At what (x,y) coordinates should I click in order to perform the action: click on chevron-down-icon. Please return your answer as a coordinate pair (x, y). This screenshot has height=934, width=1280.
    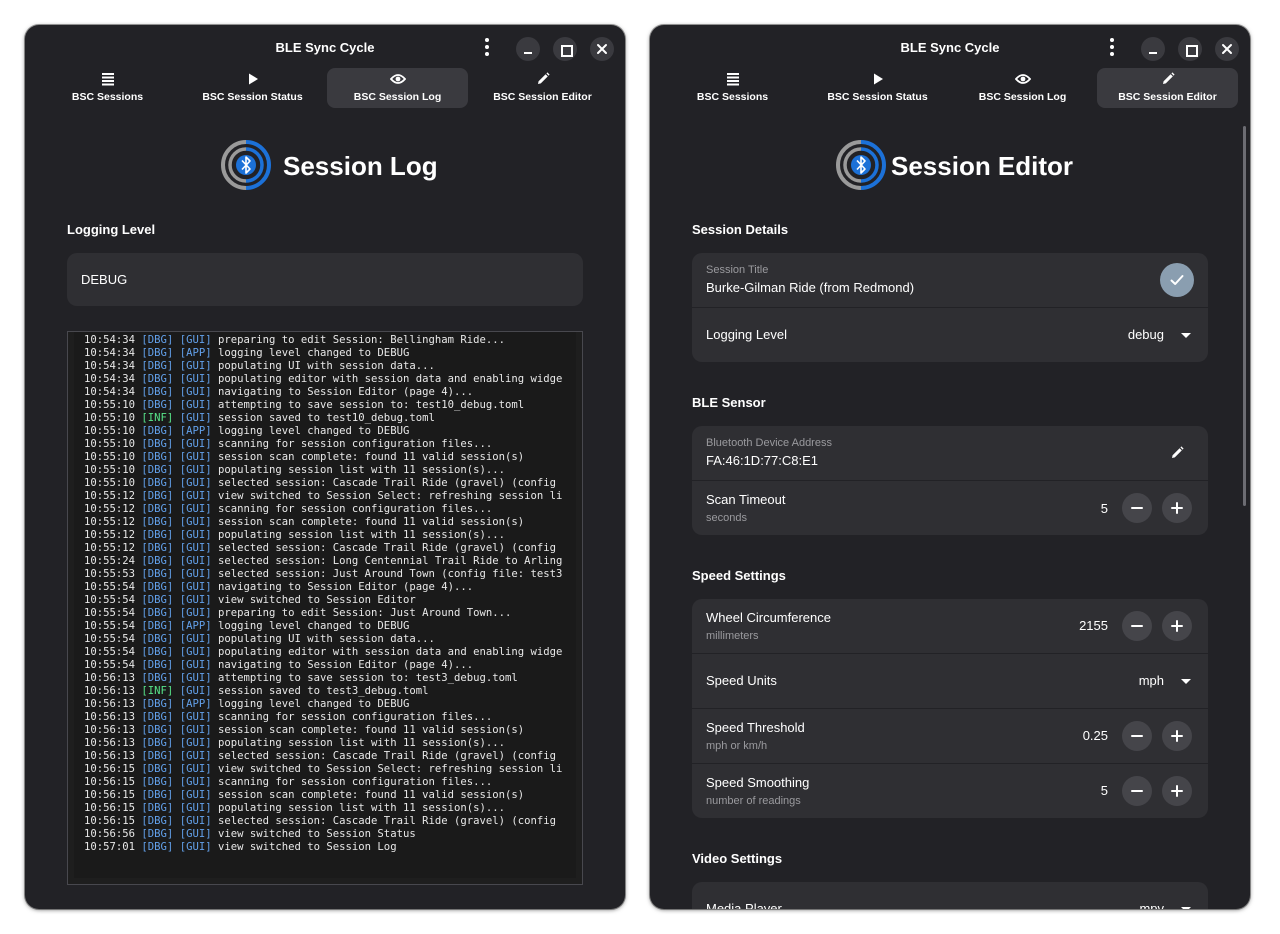
    Looking at the image, I should click on (1186, 681).